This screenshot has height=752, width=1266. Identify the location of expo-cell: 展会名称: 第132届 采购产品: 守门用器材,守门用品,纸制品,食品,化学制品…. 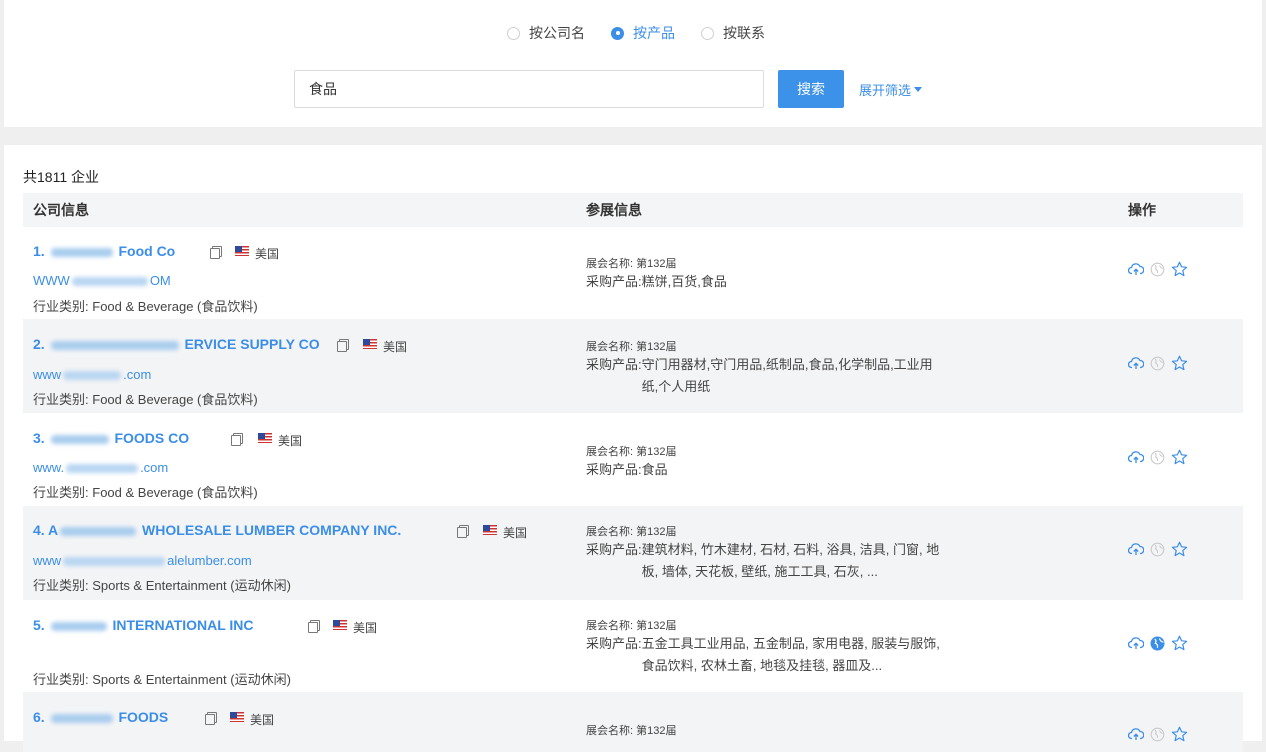
(846, 366).